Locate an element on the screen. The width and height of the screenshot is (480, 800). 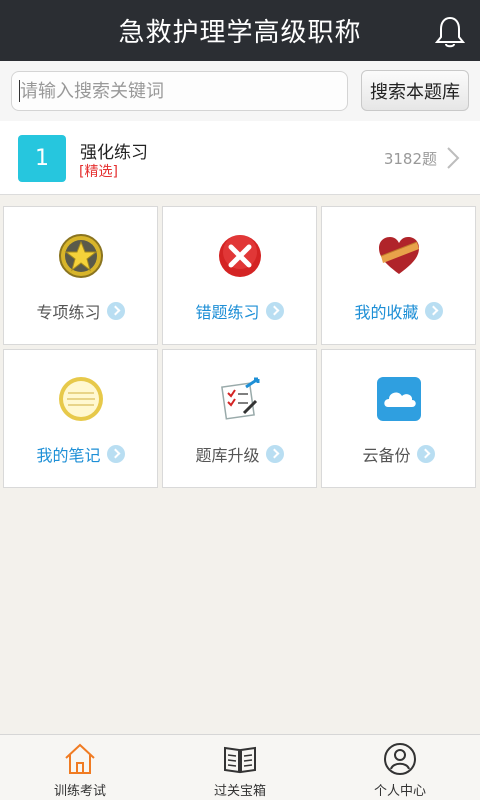
tile-wrong-practice: 错题练习 is located at coordinates (239, 275).